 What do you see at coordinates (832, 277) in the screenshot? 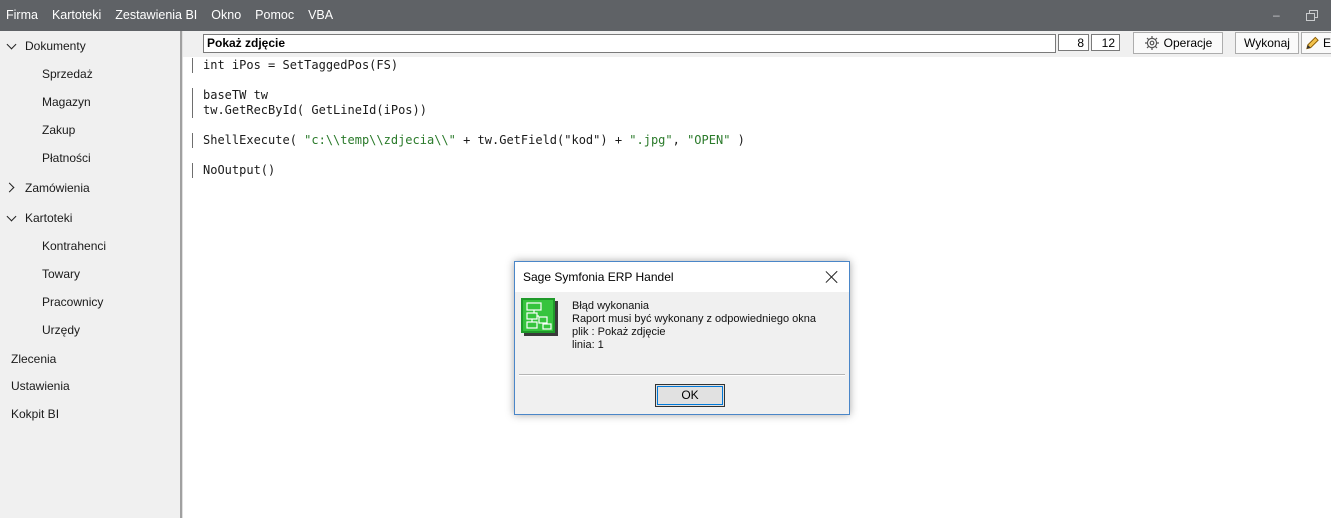
I see `close-icon` at bounding box center [832, 277].